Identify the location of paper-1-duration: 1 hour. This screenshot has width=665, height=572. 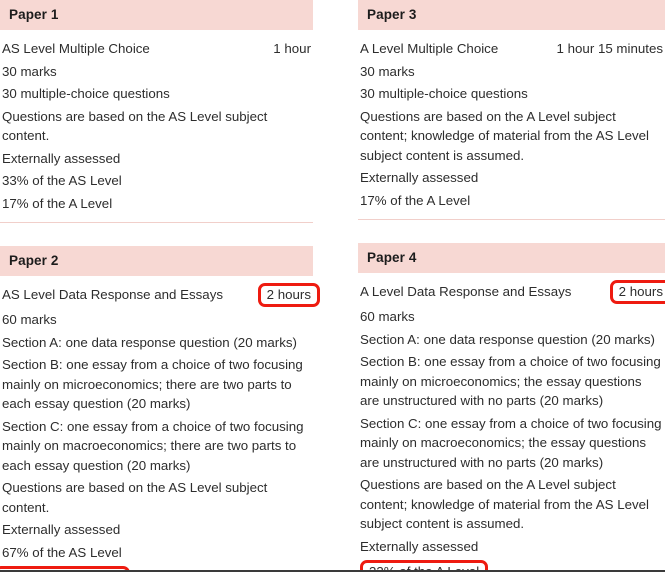
(292, 48).